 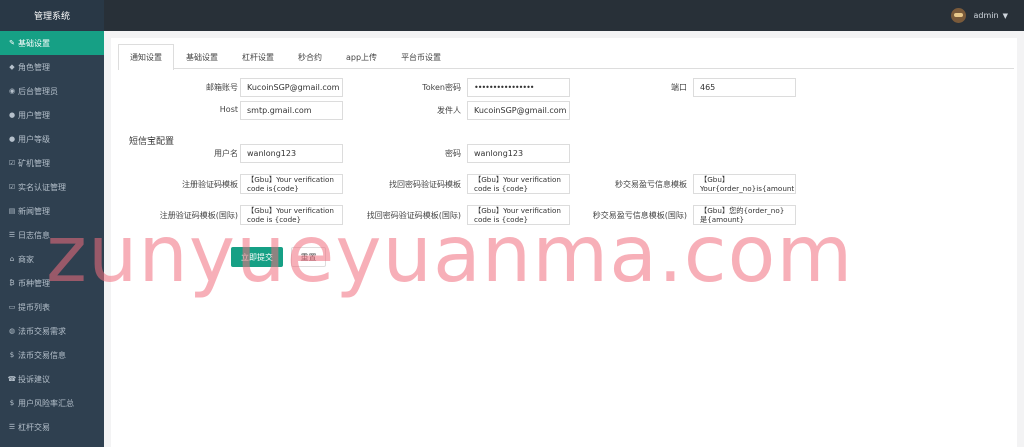 What do you see at coordinates (12, 283) in the screenshot?
I see `bitcoin-icon: ₿` at bounding box center [12, 283].